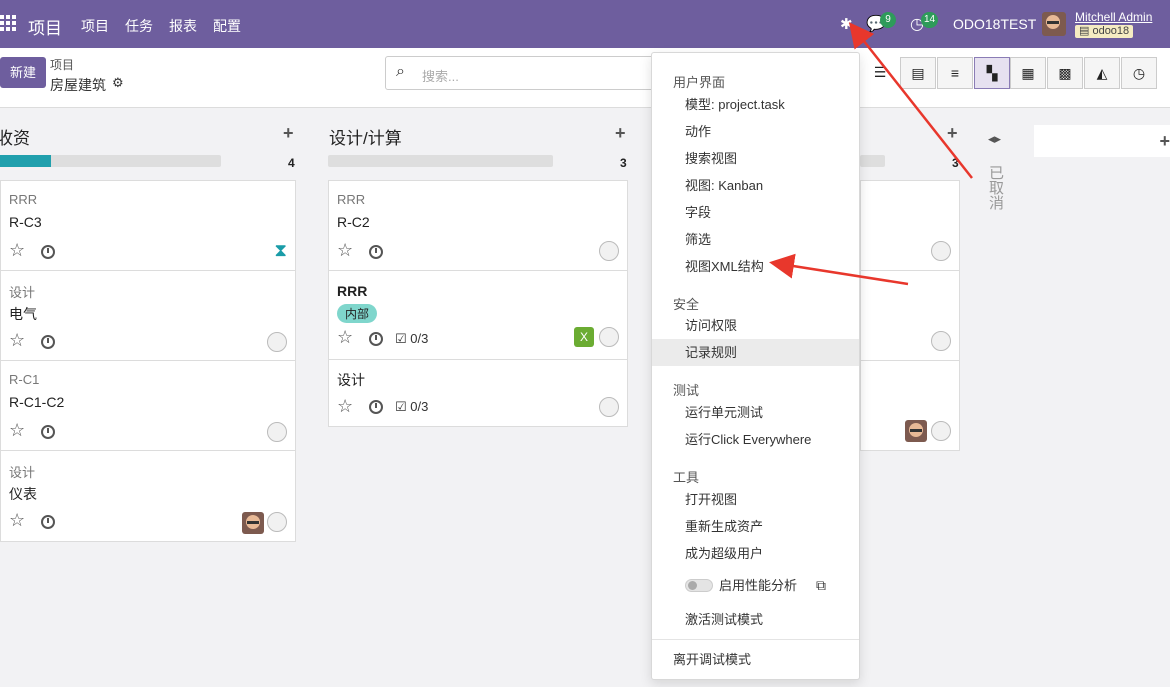  What do you see at coordinates (352, 291) in the screenshot?
I see `card-name: RRR` at bounding box center [352, 291].